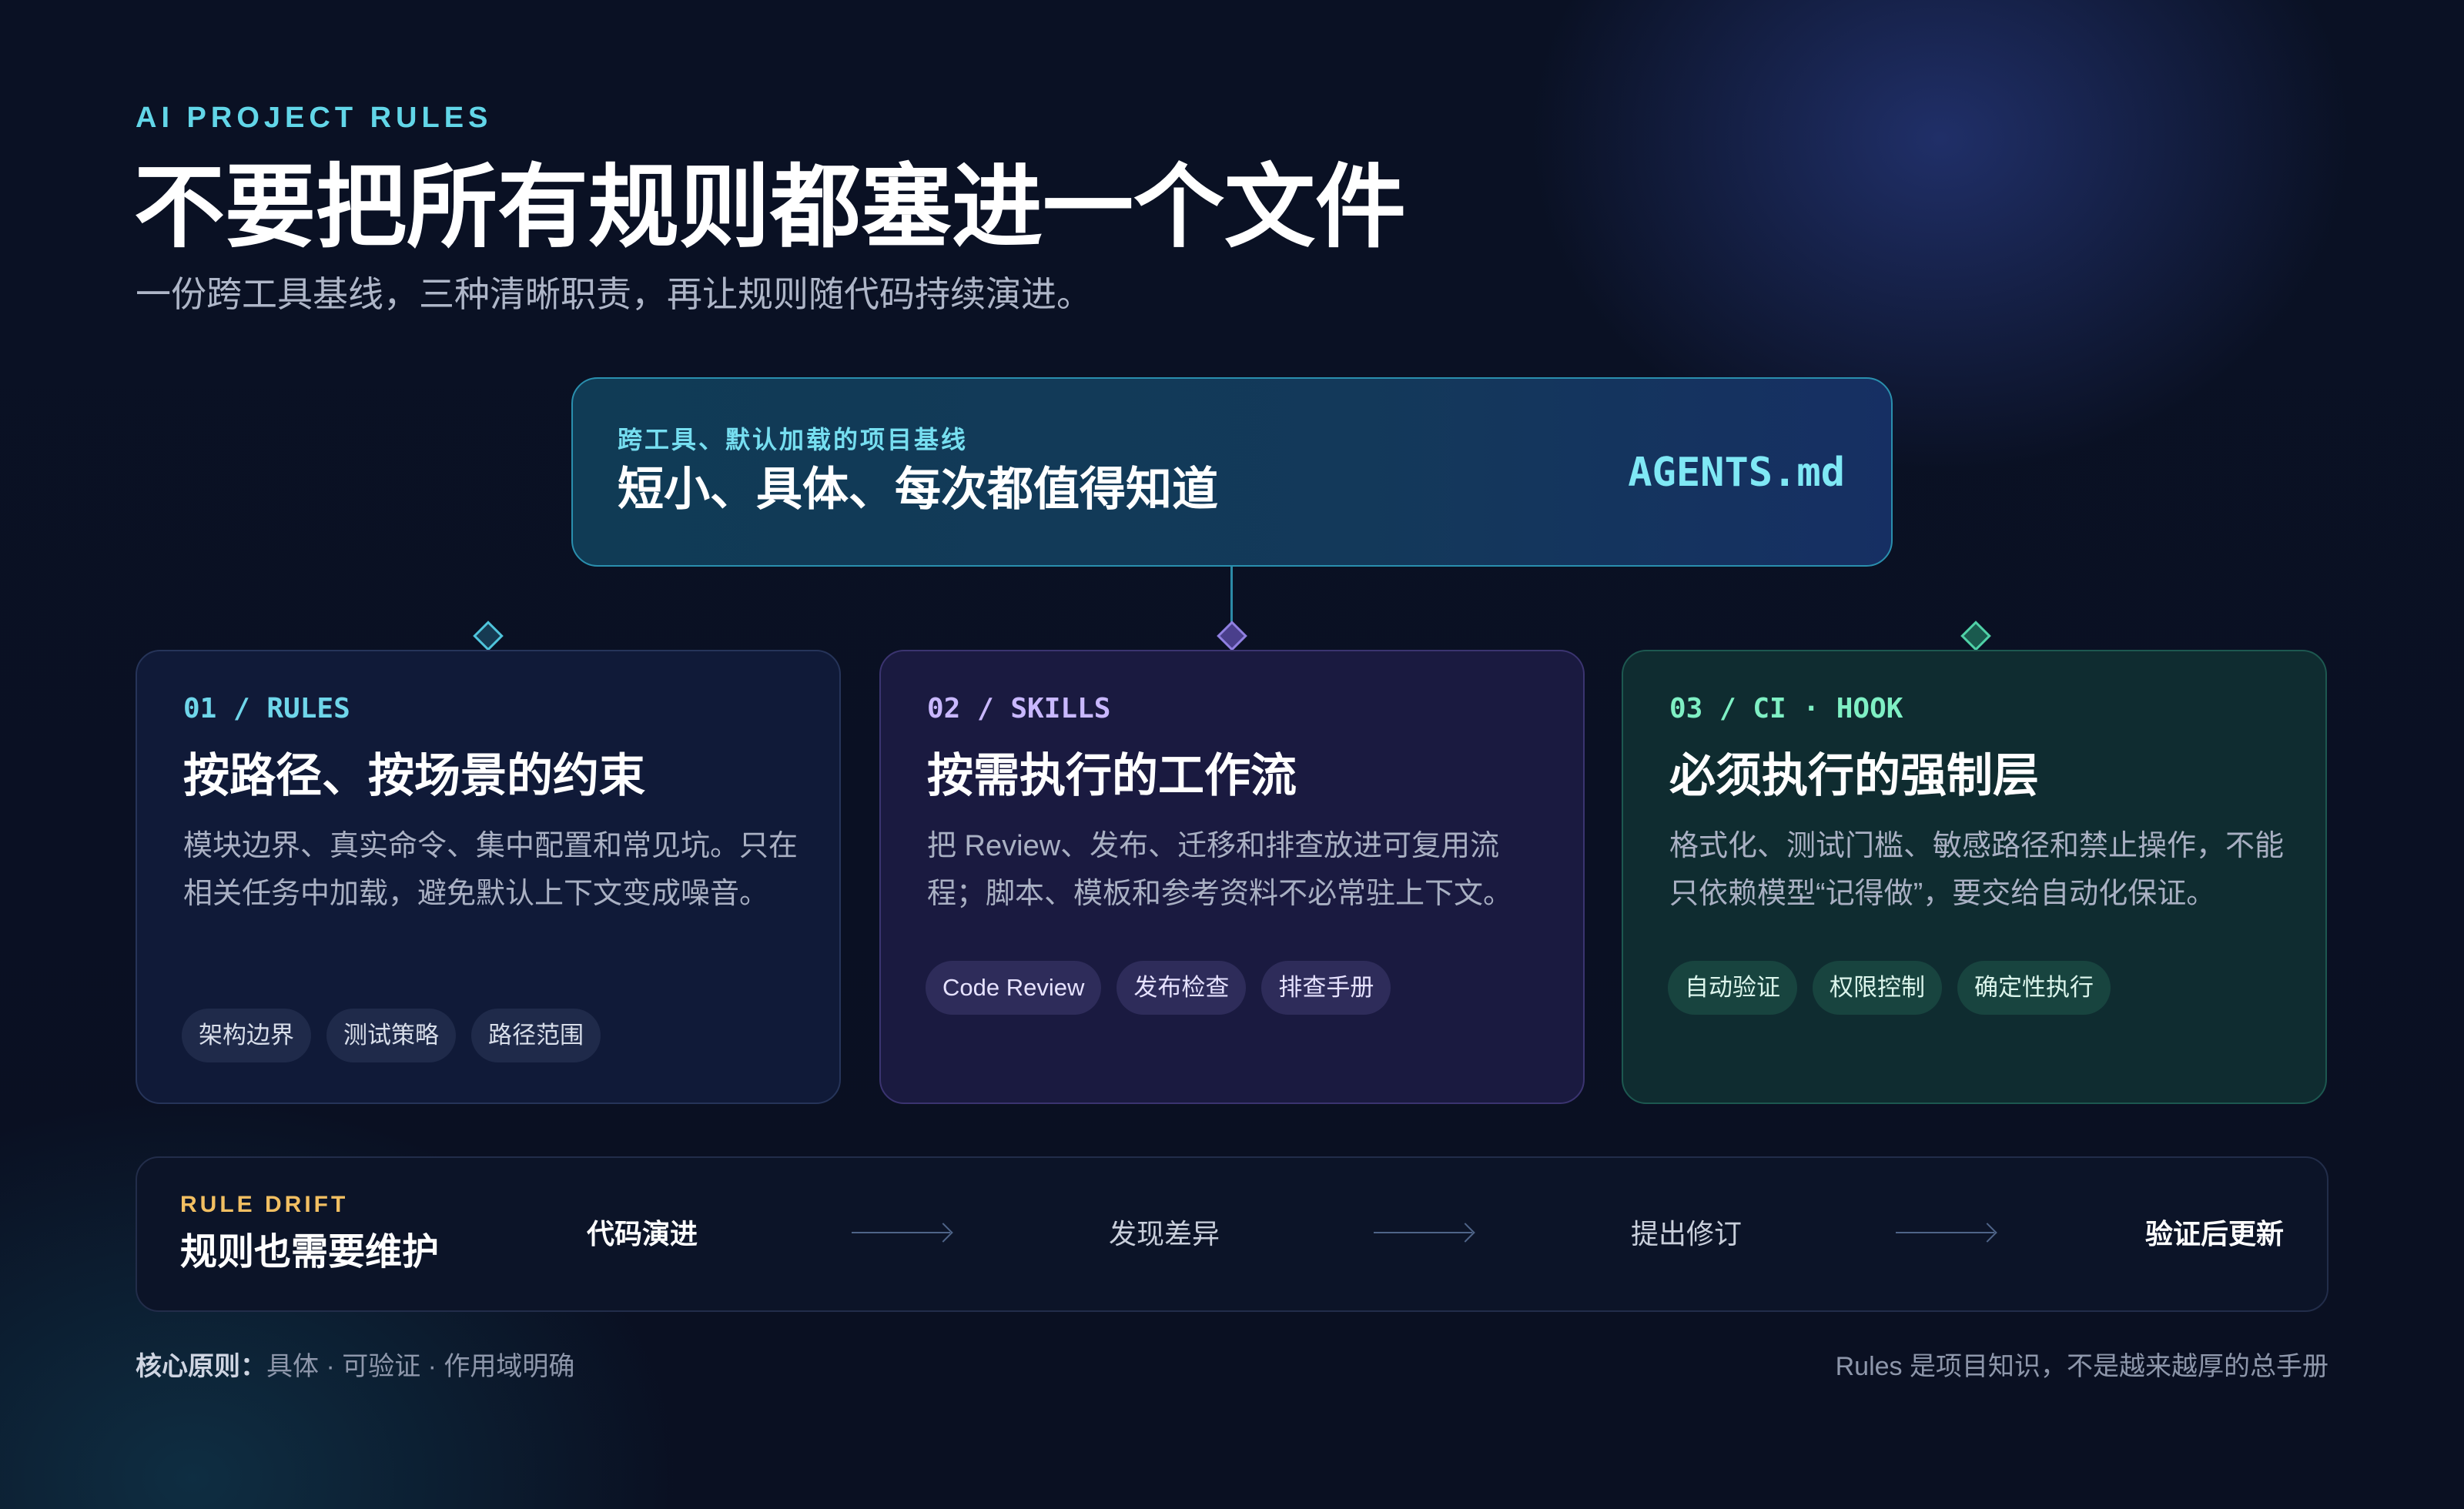 The image size is (2464, 1509). I want to click on tag-list: Code Review 发布检查 排查手册, so click(1158, 988).